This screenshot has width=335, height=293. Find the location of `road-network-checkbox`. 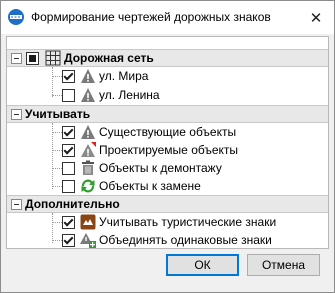

road-network-checkbox is located at coordinates (32, 58).